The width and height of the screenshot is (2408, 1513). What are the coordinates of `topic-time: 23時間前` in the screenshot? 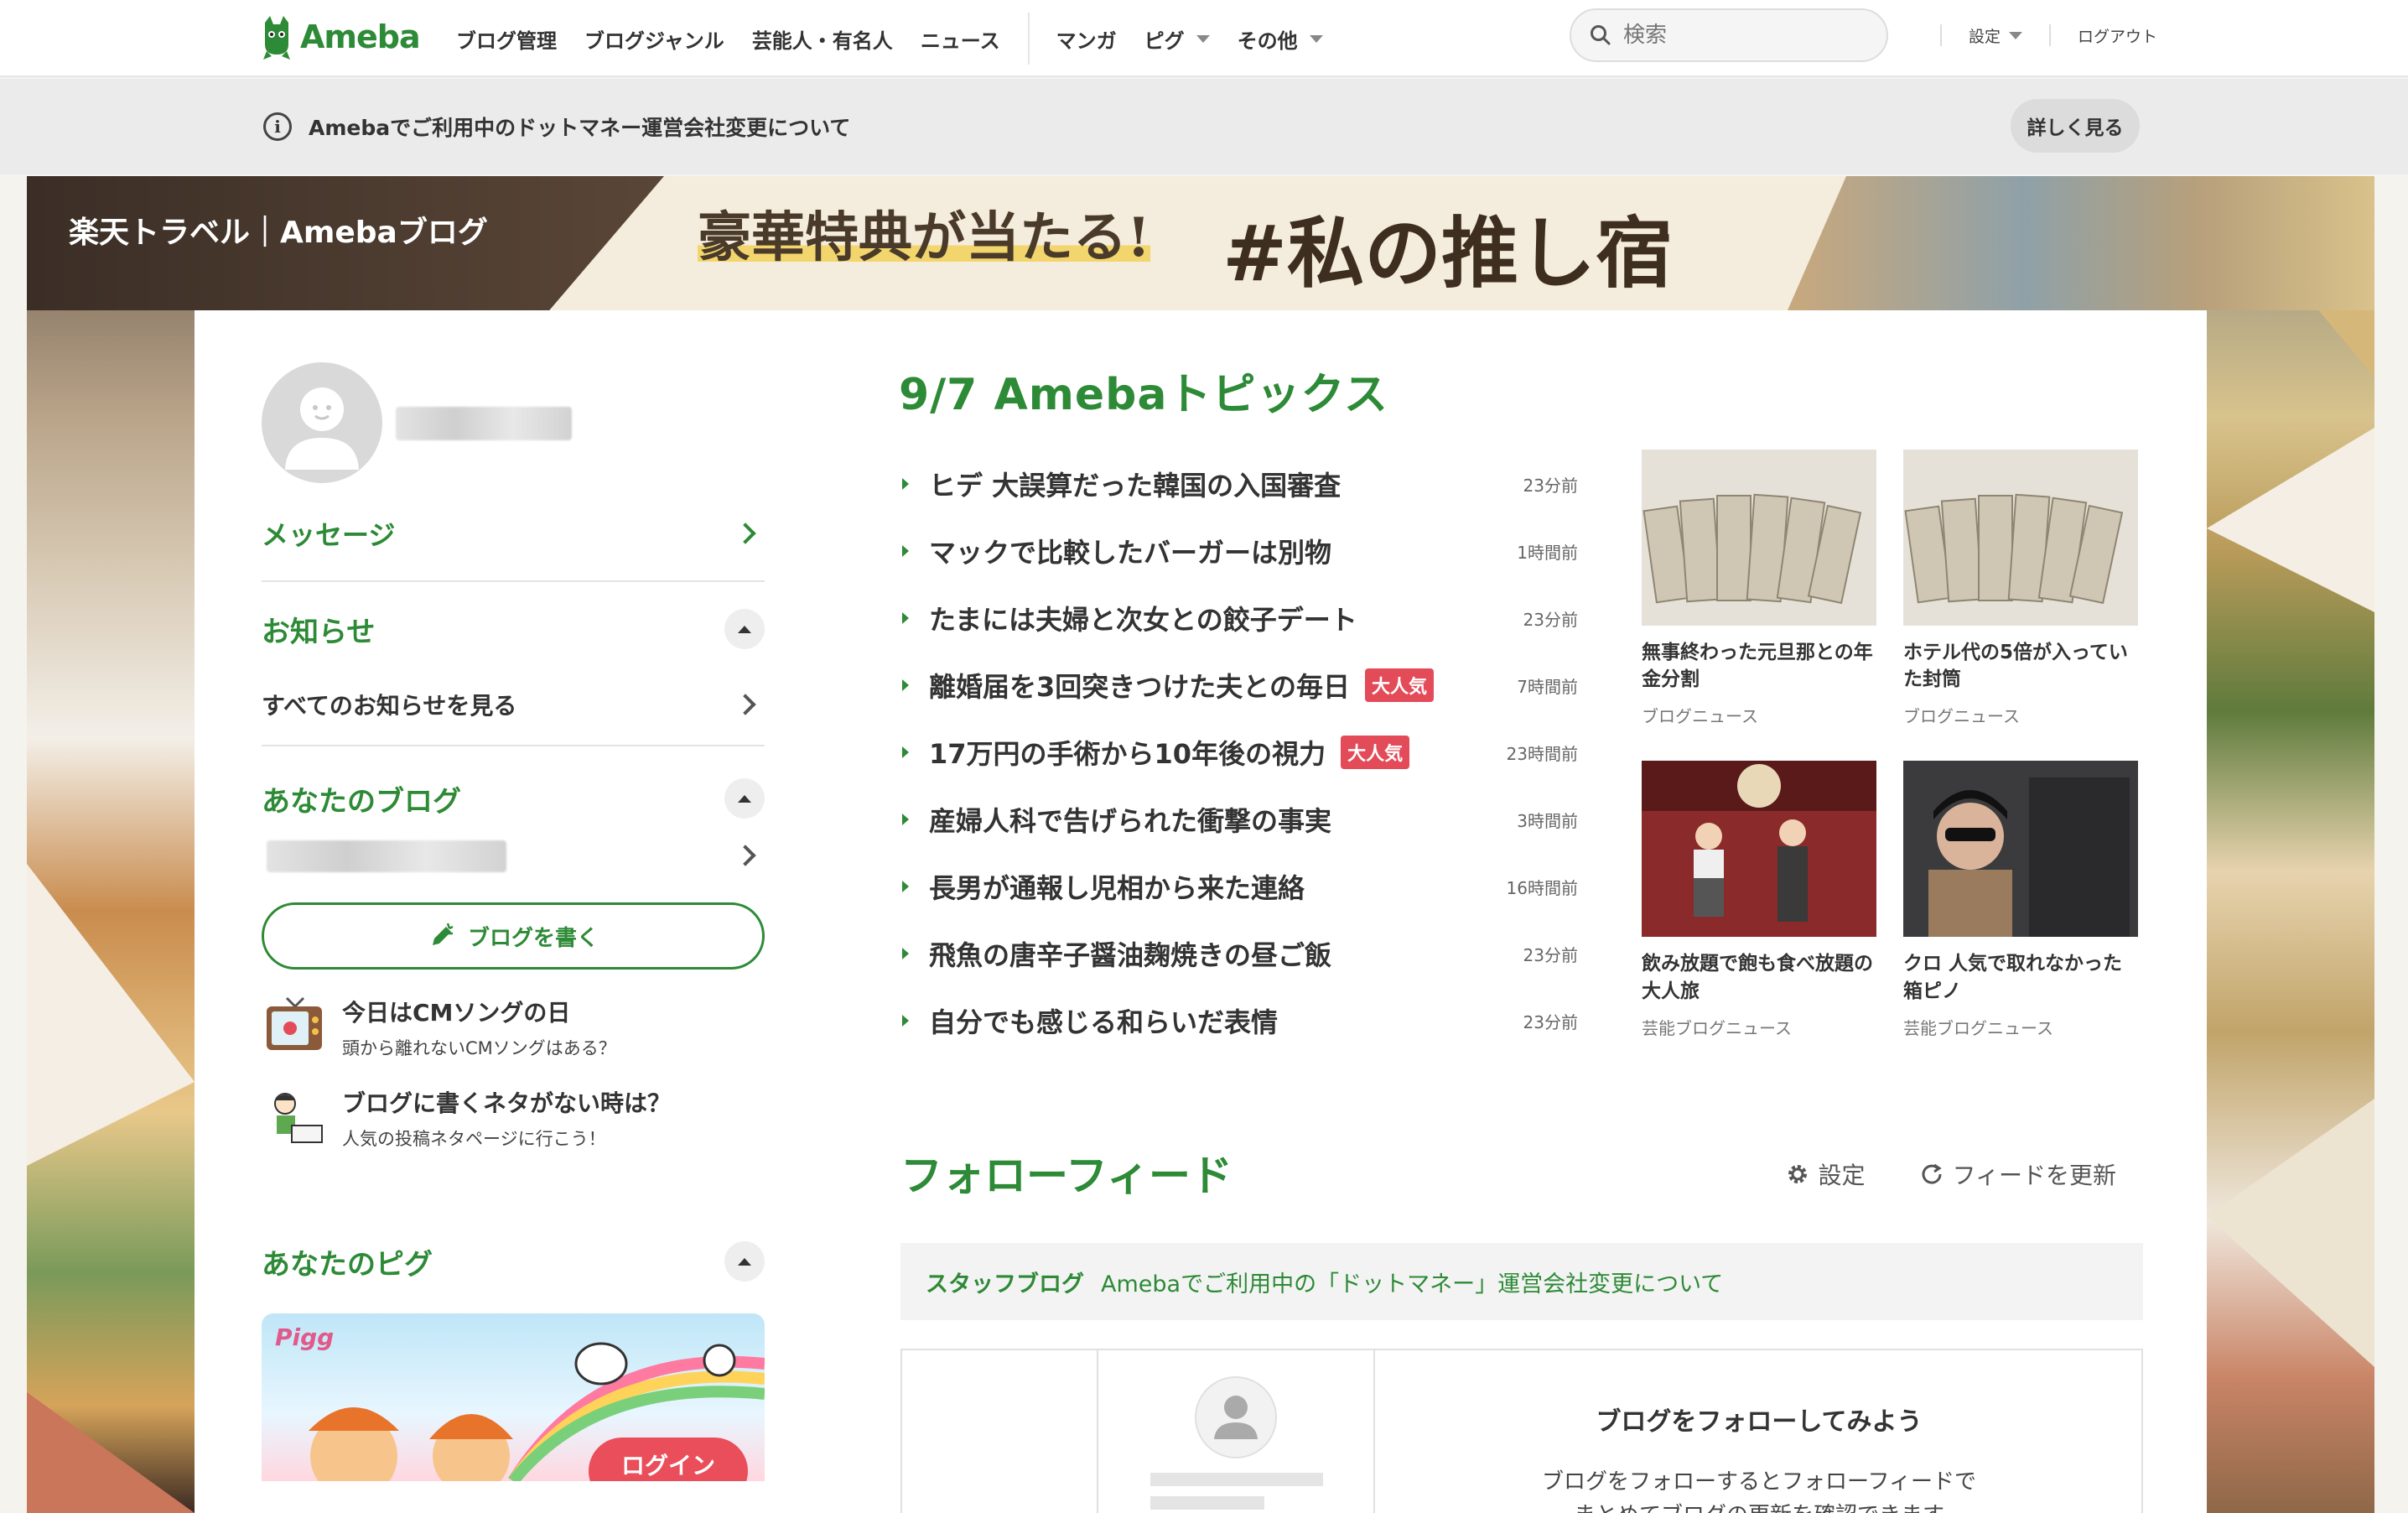 It's located at (1542, 754).